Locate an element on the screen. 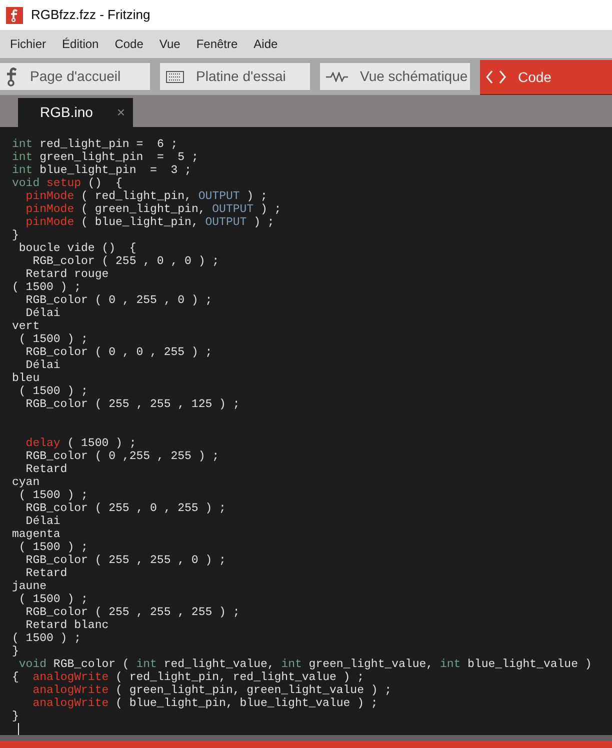  code-line: int blue_light_pin = 3 ; is located at coordinates (102, 170).